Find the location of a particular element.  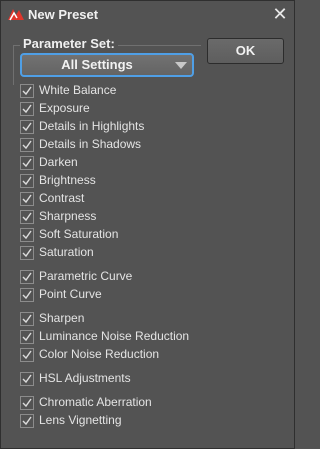

checkbox-label: Details in Shadows is located at coordinates (90, 144).